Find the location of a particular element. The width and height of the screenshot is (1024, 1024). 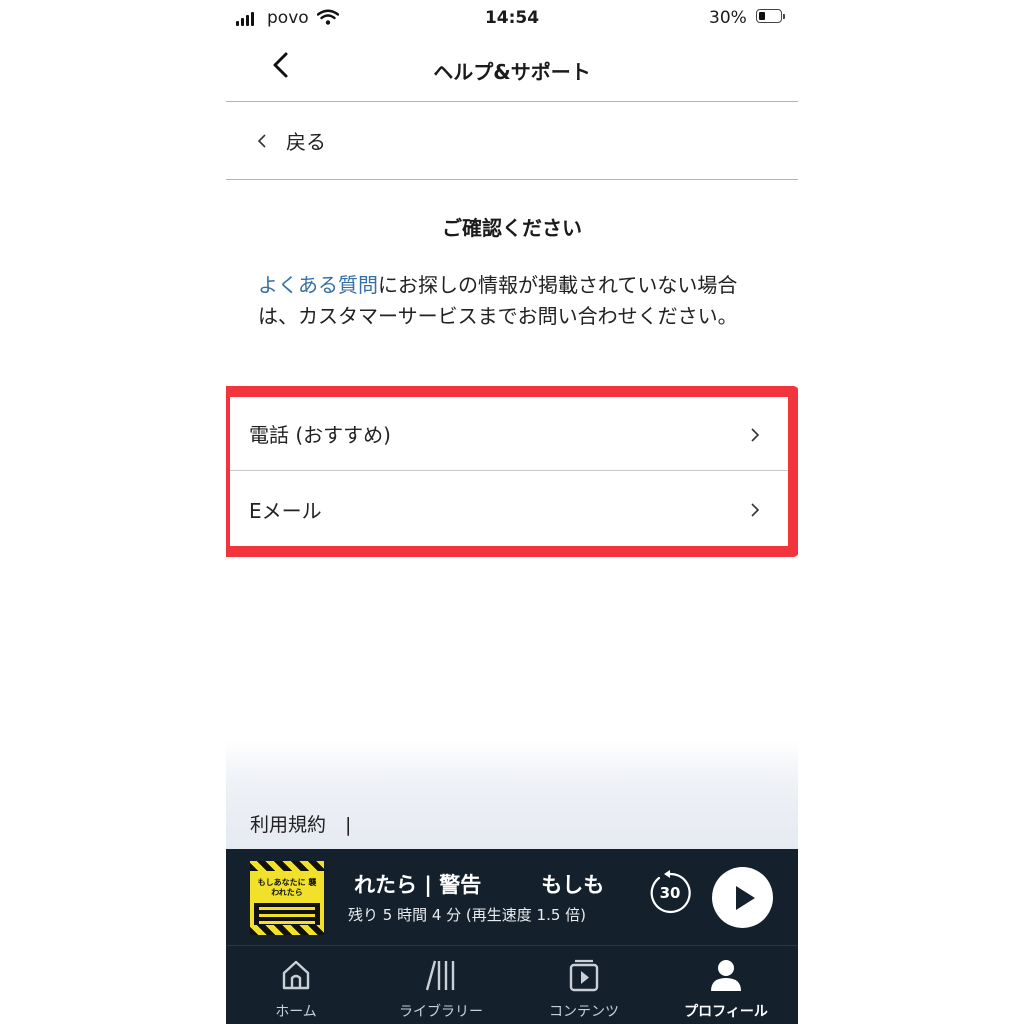

terms-link: 利用規約 | is located at coordinates (300, 823).